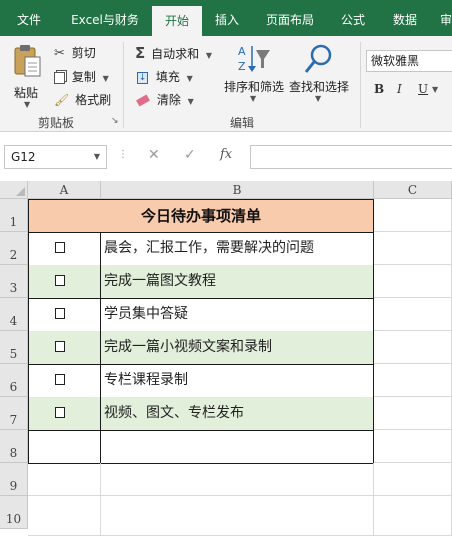  Describe the element at coordinates (14, 190) in the screenshot. I see `select-all-corner` at that location.